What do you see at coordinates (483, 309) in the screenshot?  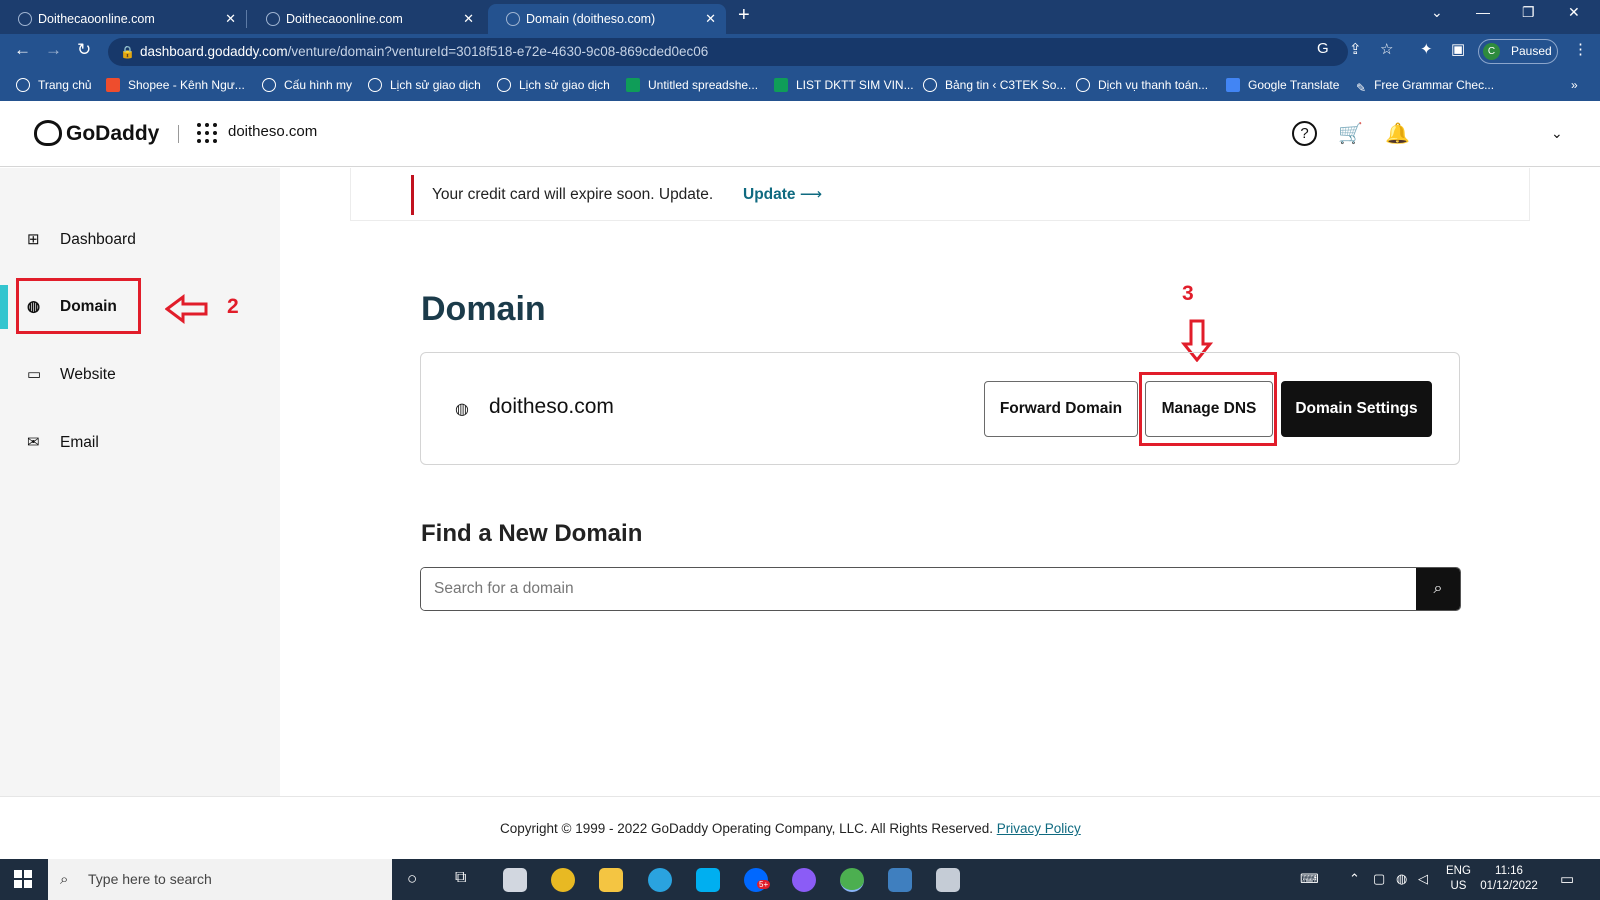 I see `page-title: Domain` at bounding box center [483, 309].